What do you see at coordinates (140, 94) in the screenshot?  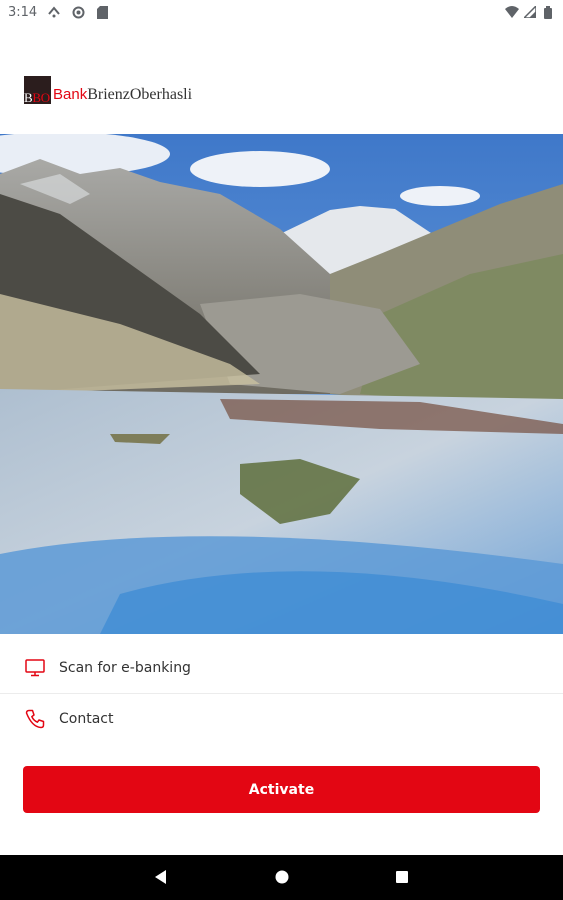 I see `logo-word-name: BrienzOberhasli` at bounding box center [140, 94].